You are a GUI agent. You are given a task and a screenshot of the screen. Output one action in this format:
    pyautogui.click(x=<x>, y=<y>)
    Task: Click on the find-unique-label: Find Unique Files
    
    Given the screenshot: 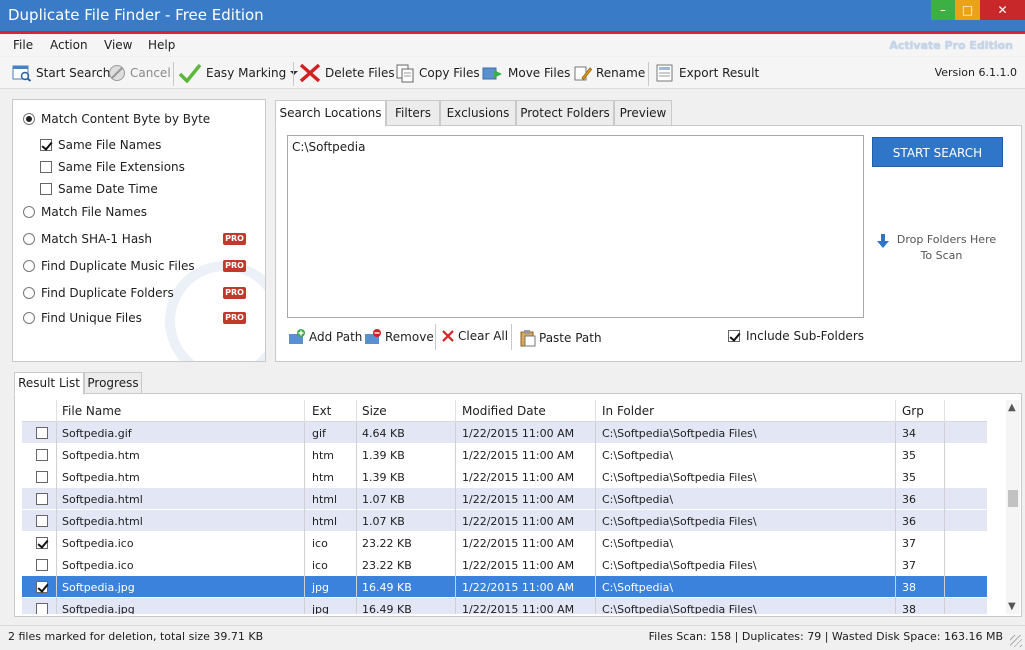 What is the action you would take?
    pyautogui.click(x=91, y=318)
    